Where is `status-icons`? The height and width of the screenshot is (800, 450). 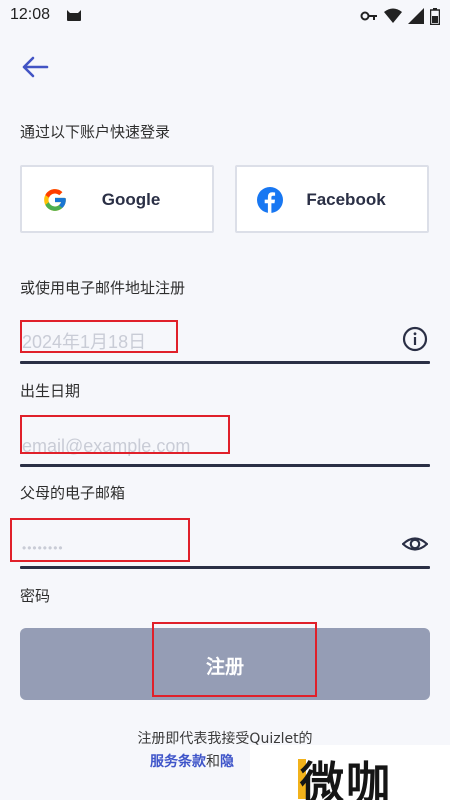 status-icons is located at coordinates (400, 16).